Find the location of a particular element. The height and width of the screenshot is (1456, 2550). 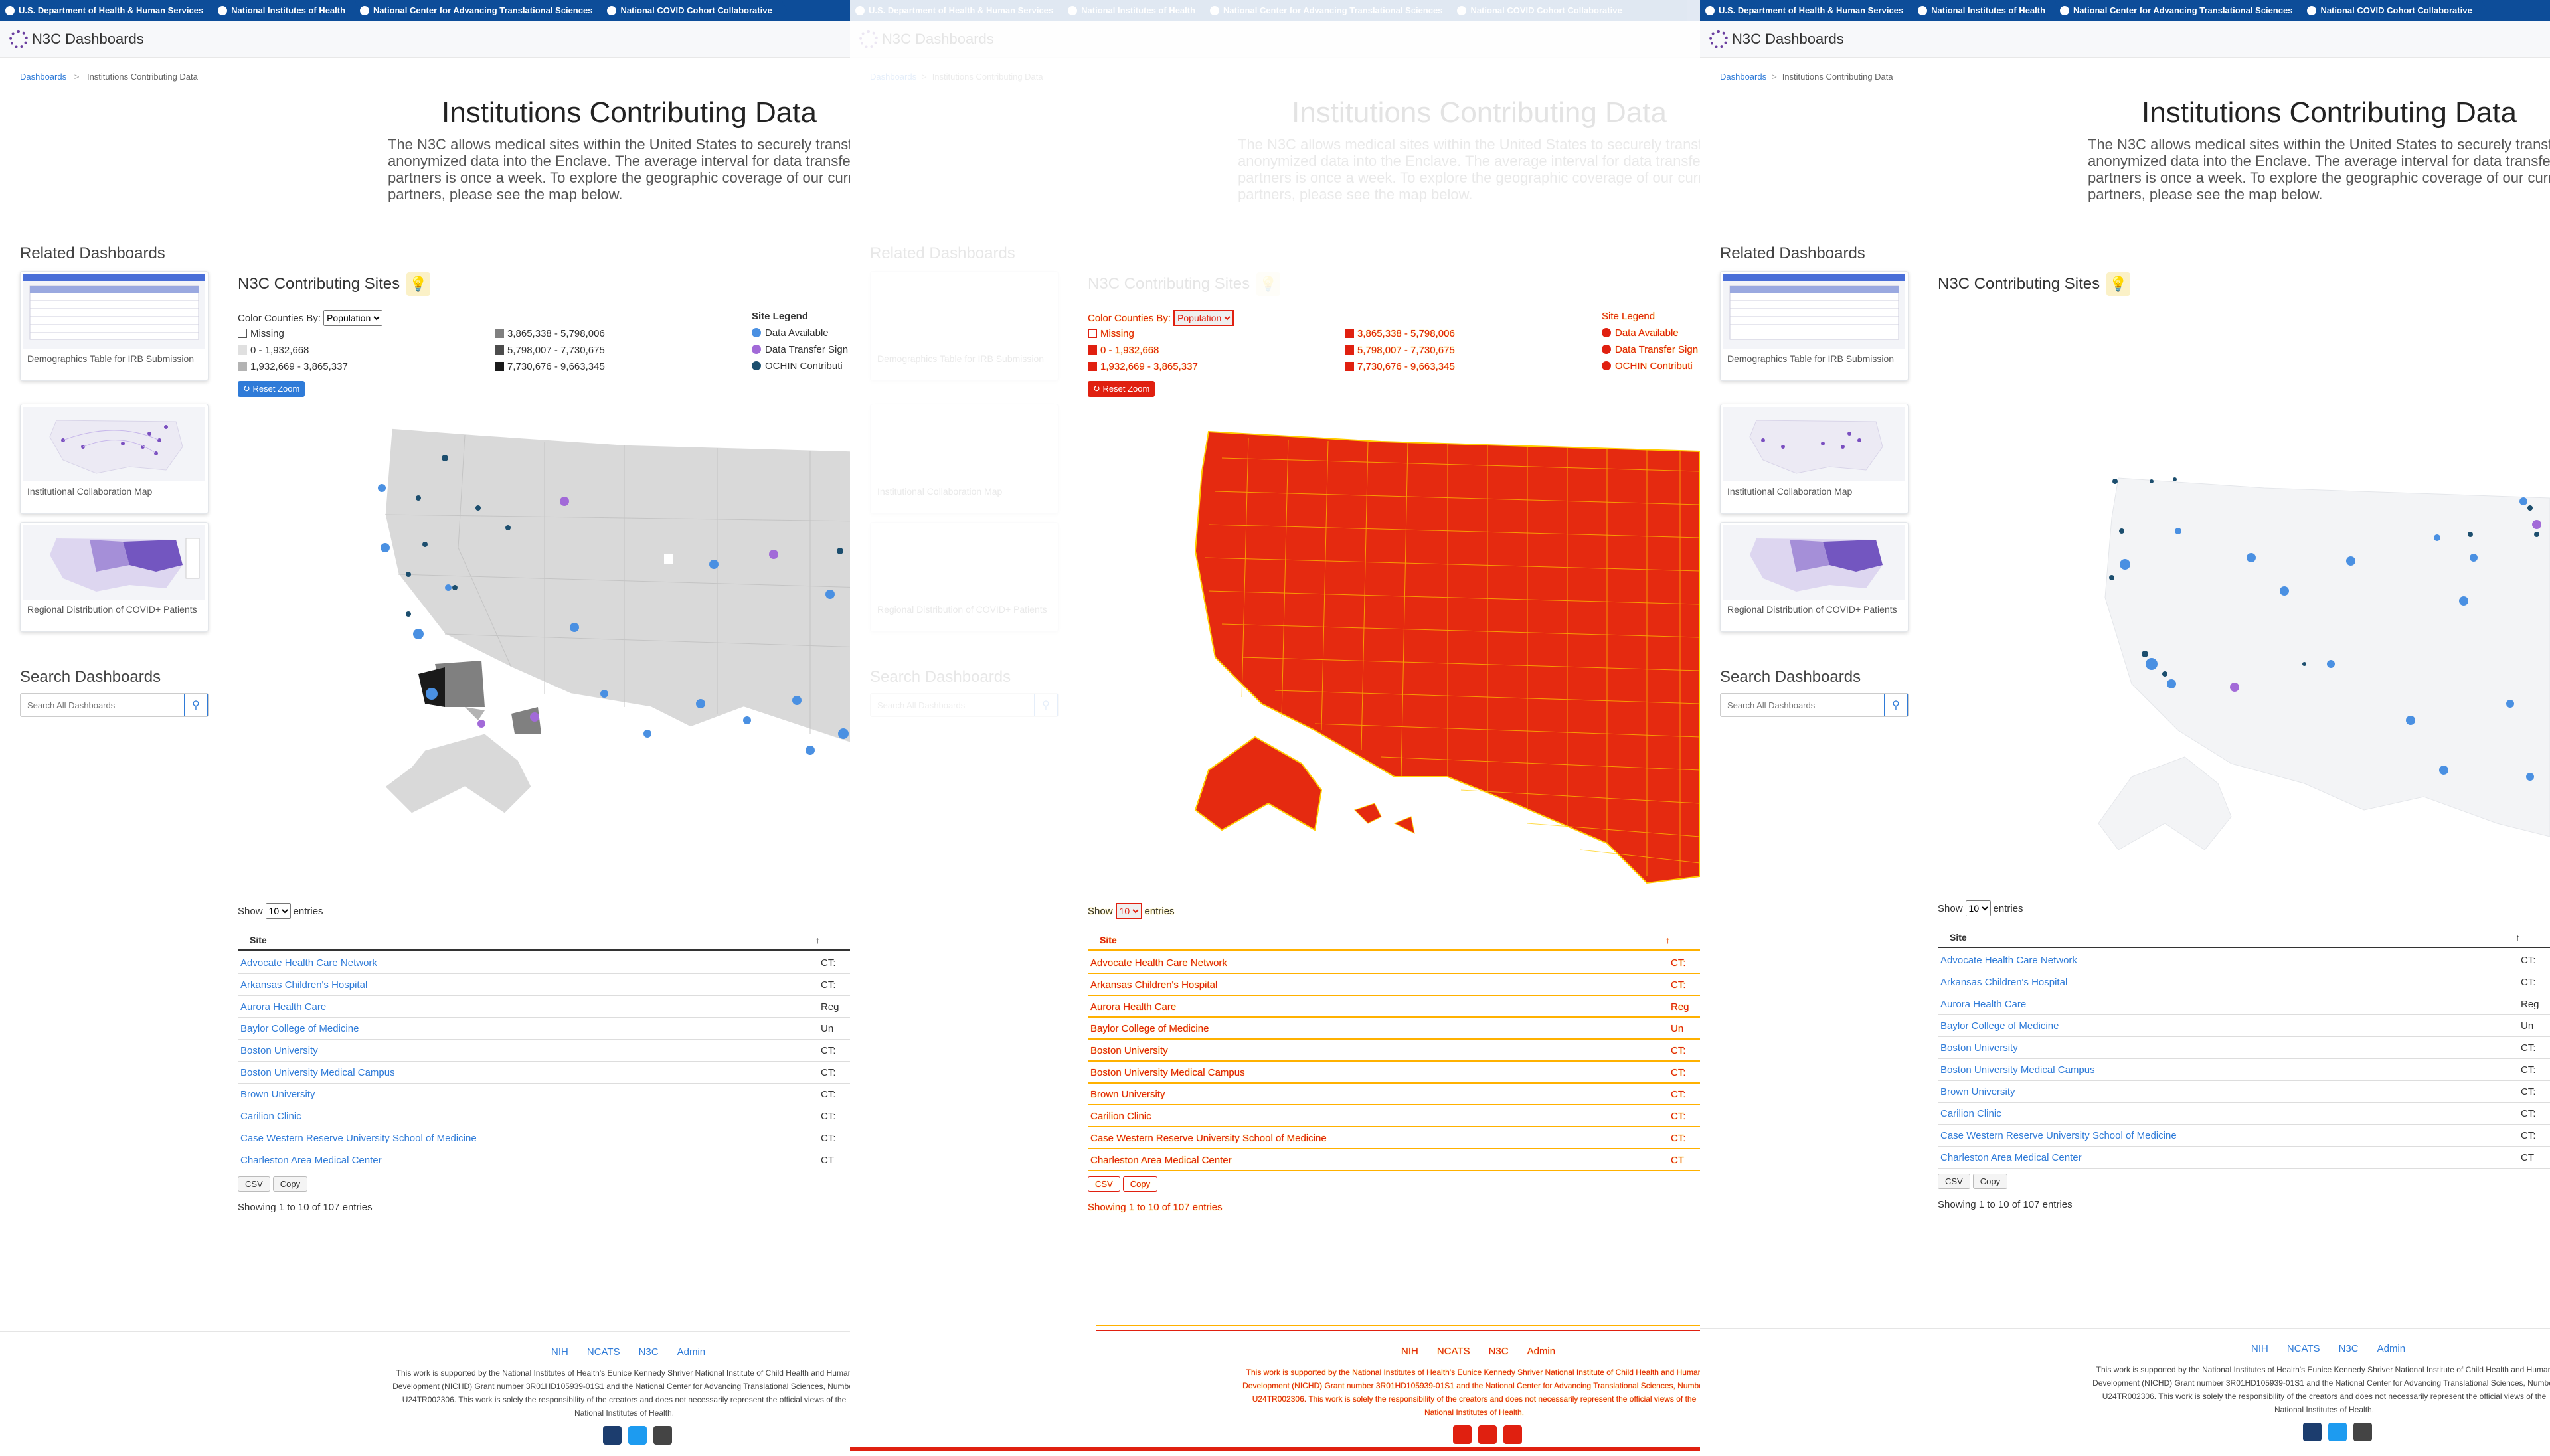

us-county-map is located at coordinates (597, 654).